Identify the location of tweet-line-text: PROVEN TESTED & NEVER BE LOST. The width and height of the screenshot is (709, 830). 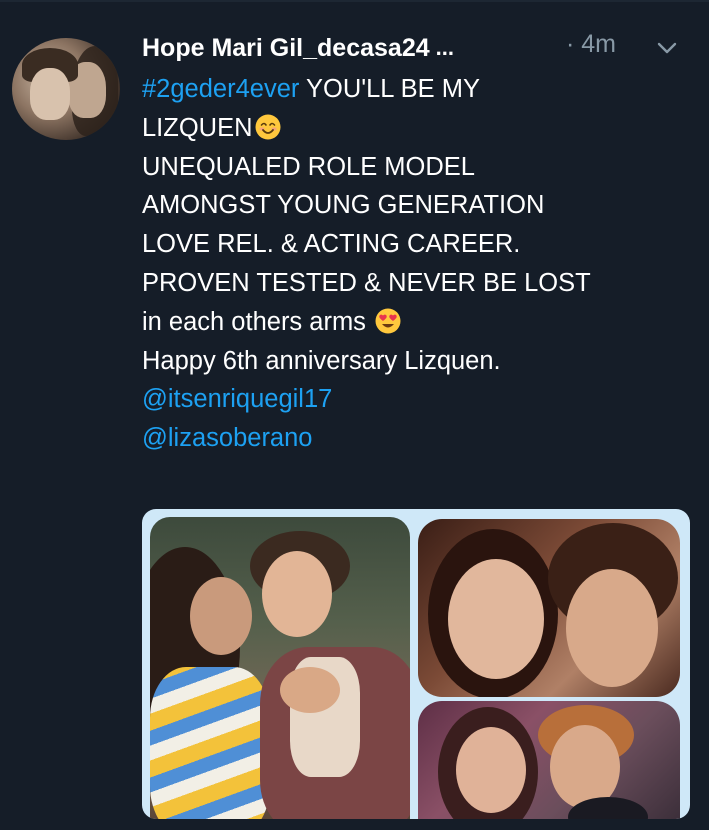
(366, 282).